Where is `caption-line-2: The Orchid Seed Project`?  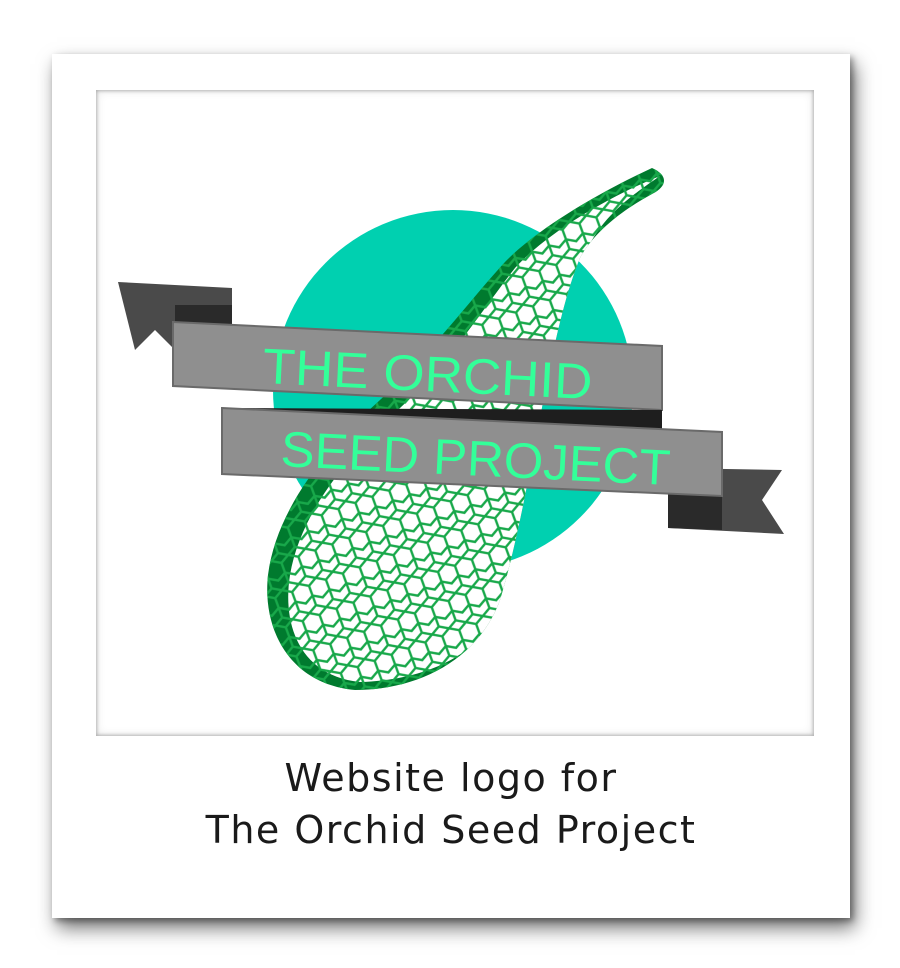 caption-line-2: The Orchid Seed Project is located at coordinates (451, 830).